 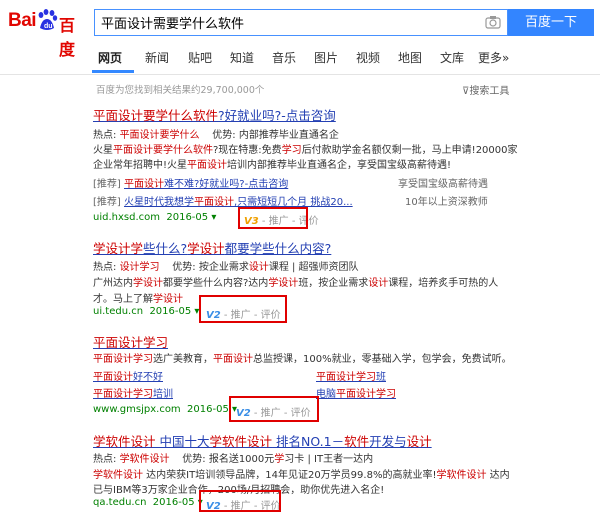 I want to click on recommend-note: 享受国宝级高薪待遇, so click(x=443, y=184).